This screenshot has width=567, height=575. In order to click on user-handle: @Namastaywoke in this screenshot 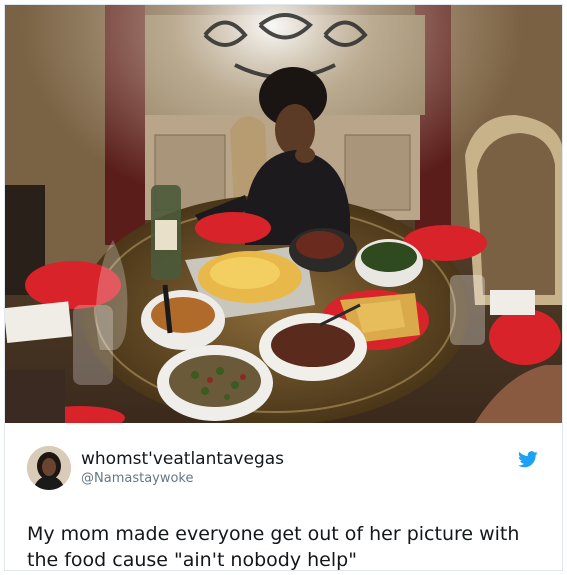, I will do `click(137, 478)`.